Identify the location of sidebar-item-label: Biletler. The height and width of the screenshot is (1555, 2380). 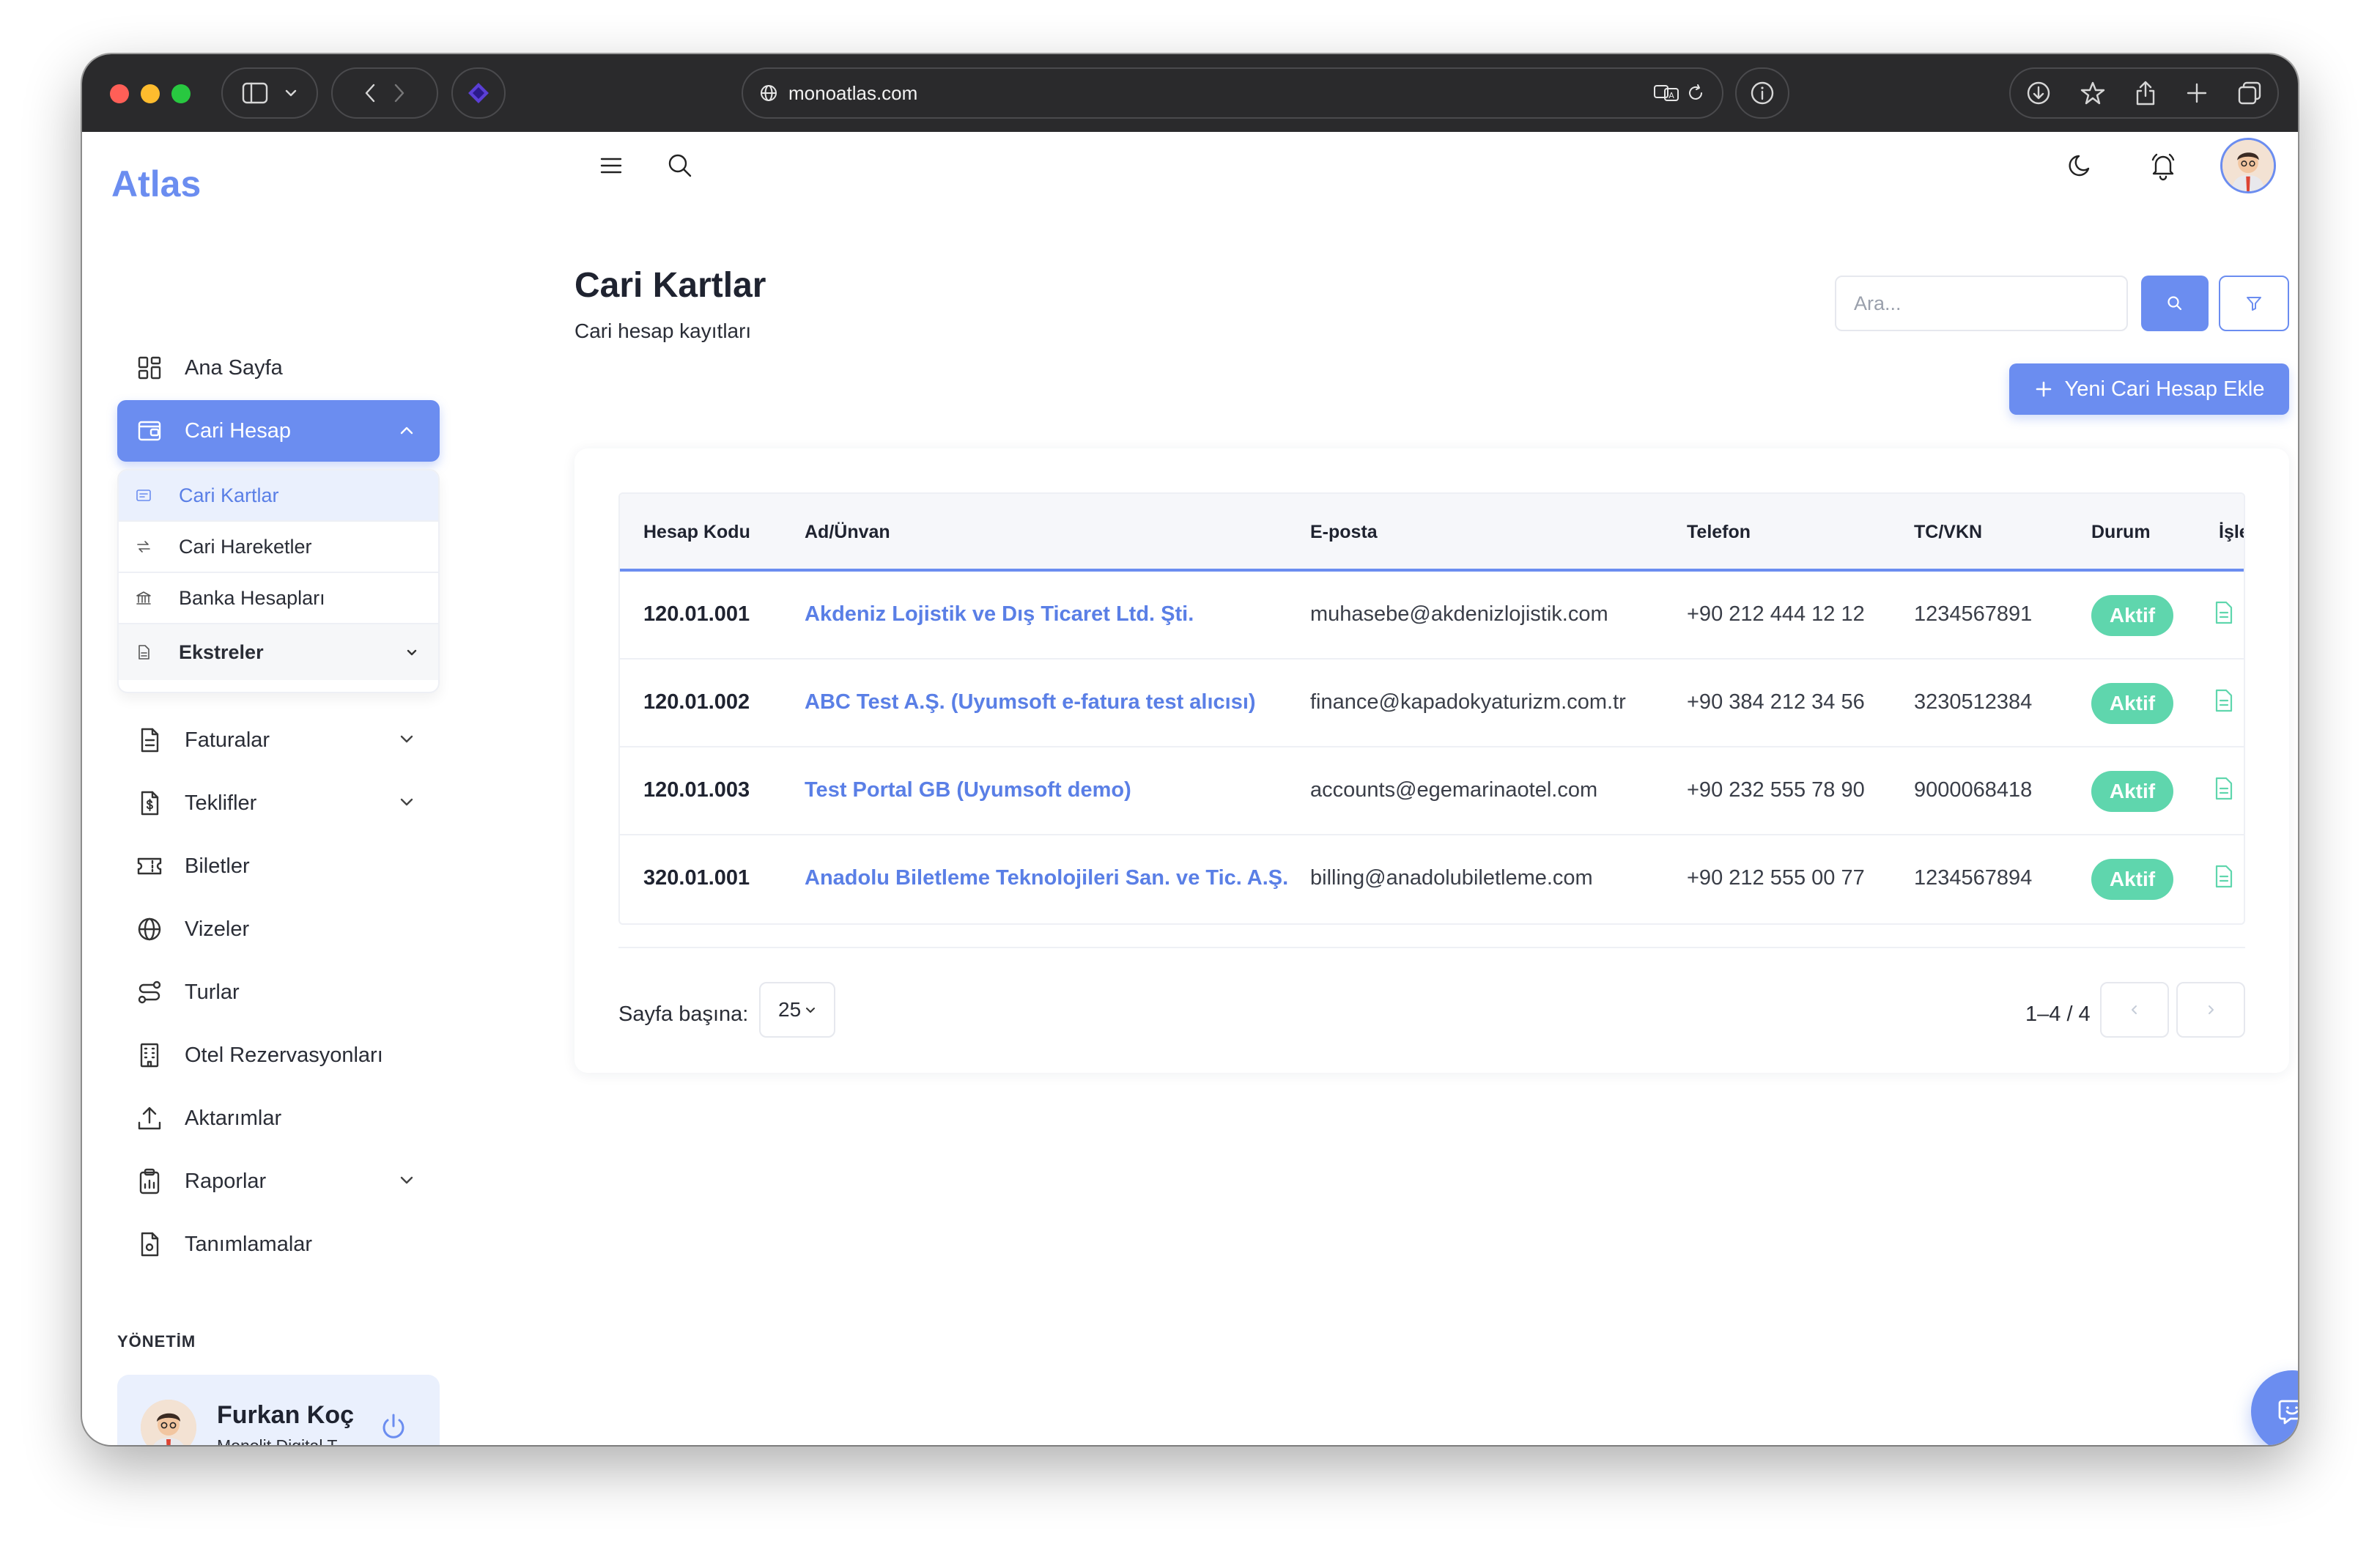
(217, 866).